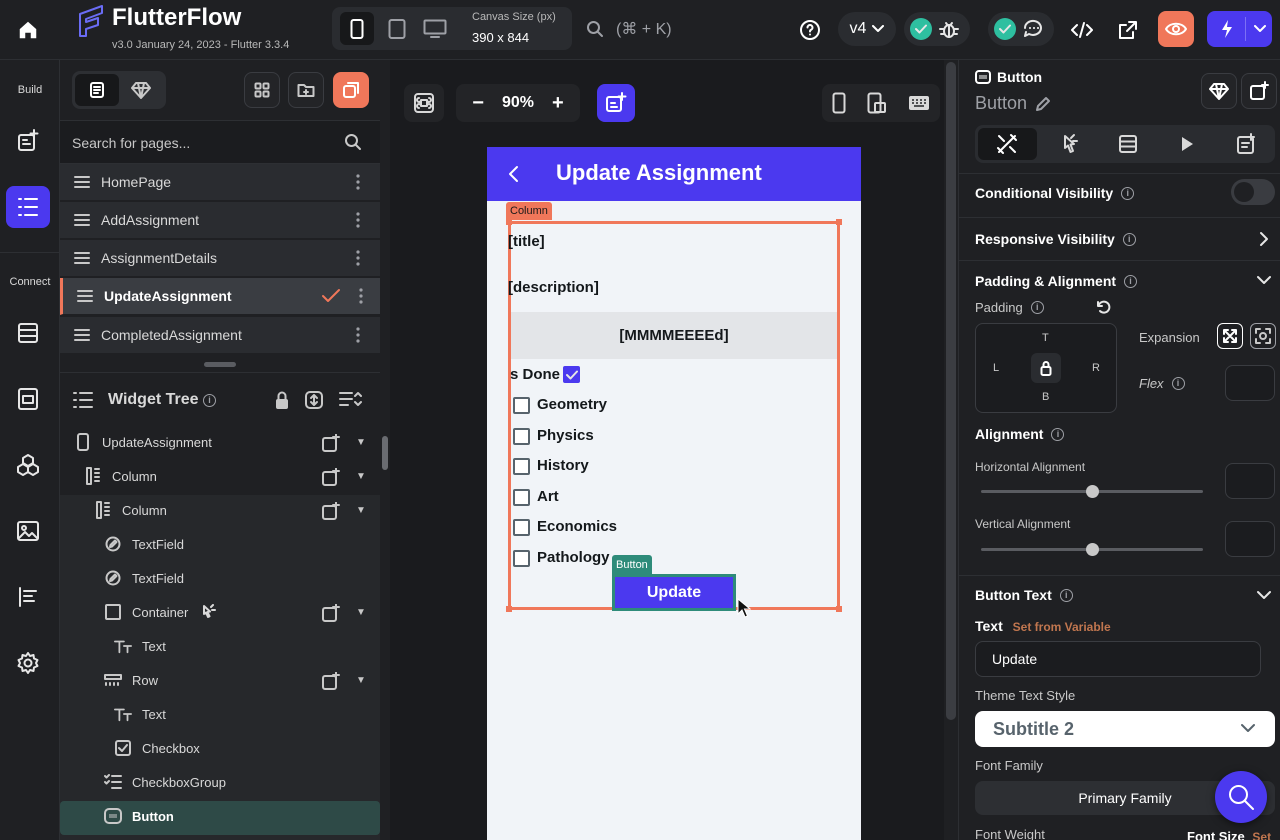  Describe the element at coordinates (144, 544) in the screenshot. I see `tree-node-textfield: TextField` at that location.